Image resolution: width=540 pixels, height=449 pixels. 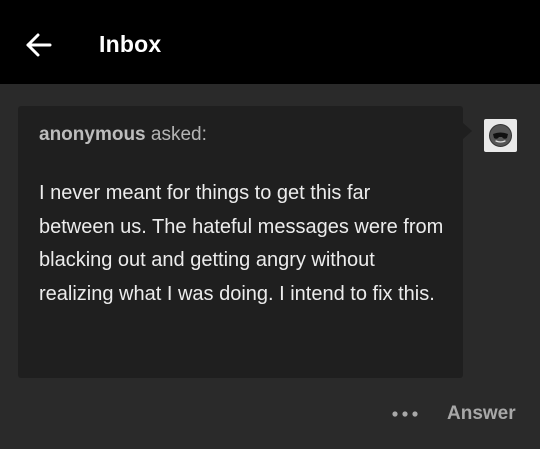 I want to click on asker-line: anonymous asked:, so click(x=123, y=135).